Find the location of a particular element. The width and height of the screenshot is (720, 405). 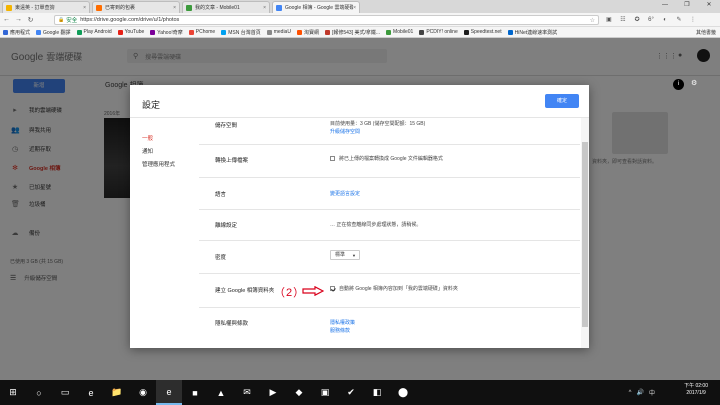

bookmark-star-icon: ☆ is located at coordinates (592, 20).